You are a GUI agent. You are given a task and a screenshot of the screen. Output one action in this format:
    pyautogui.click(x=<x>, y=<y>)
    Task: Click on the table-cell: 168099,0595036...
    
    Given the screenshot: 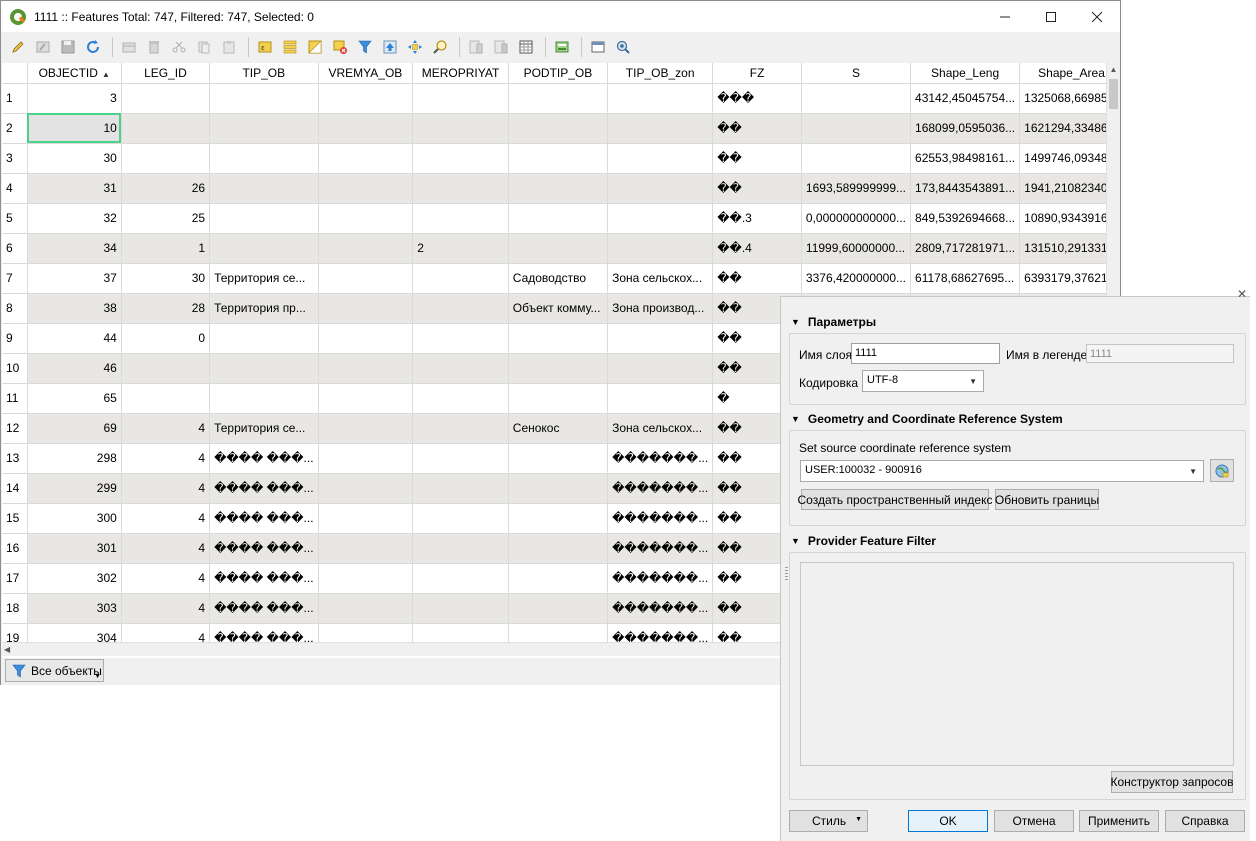 What is the action you would take?
    pyautogui.click(x=965, y=128)
    